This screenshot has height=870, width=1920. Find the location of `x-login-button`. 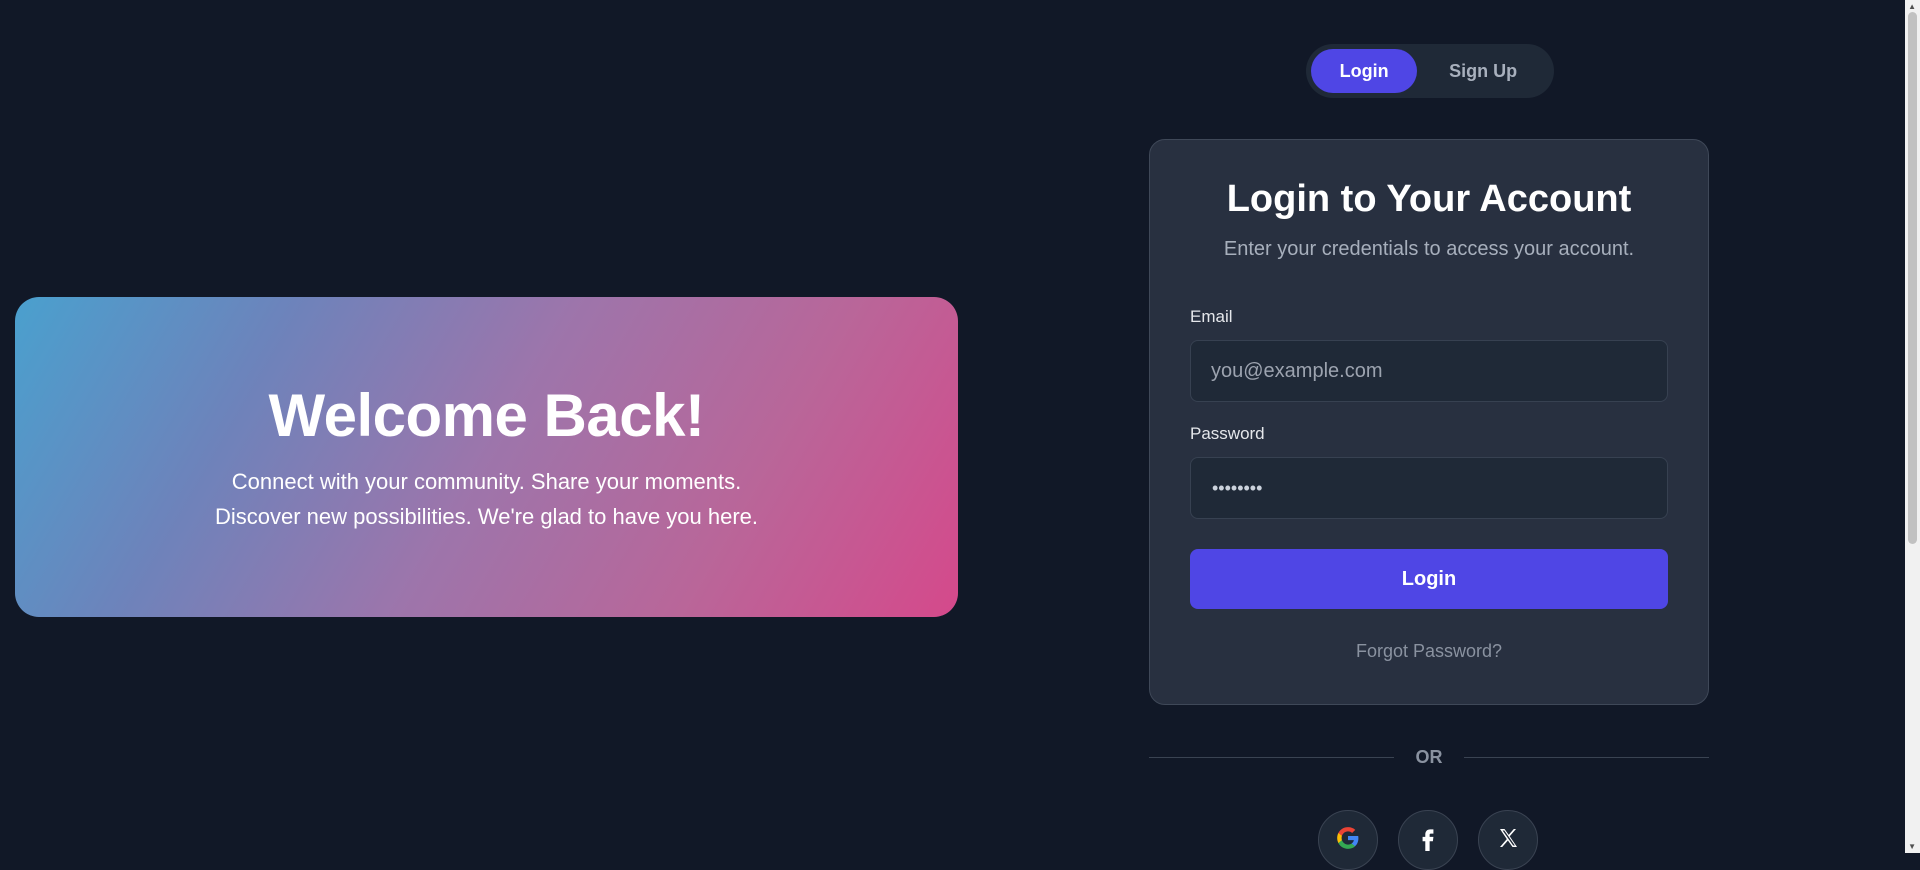

x-login-button is located at coordinates (1508, 840).